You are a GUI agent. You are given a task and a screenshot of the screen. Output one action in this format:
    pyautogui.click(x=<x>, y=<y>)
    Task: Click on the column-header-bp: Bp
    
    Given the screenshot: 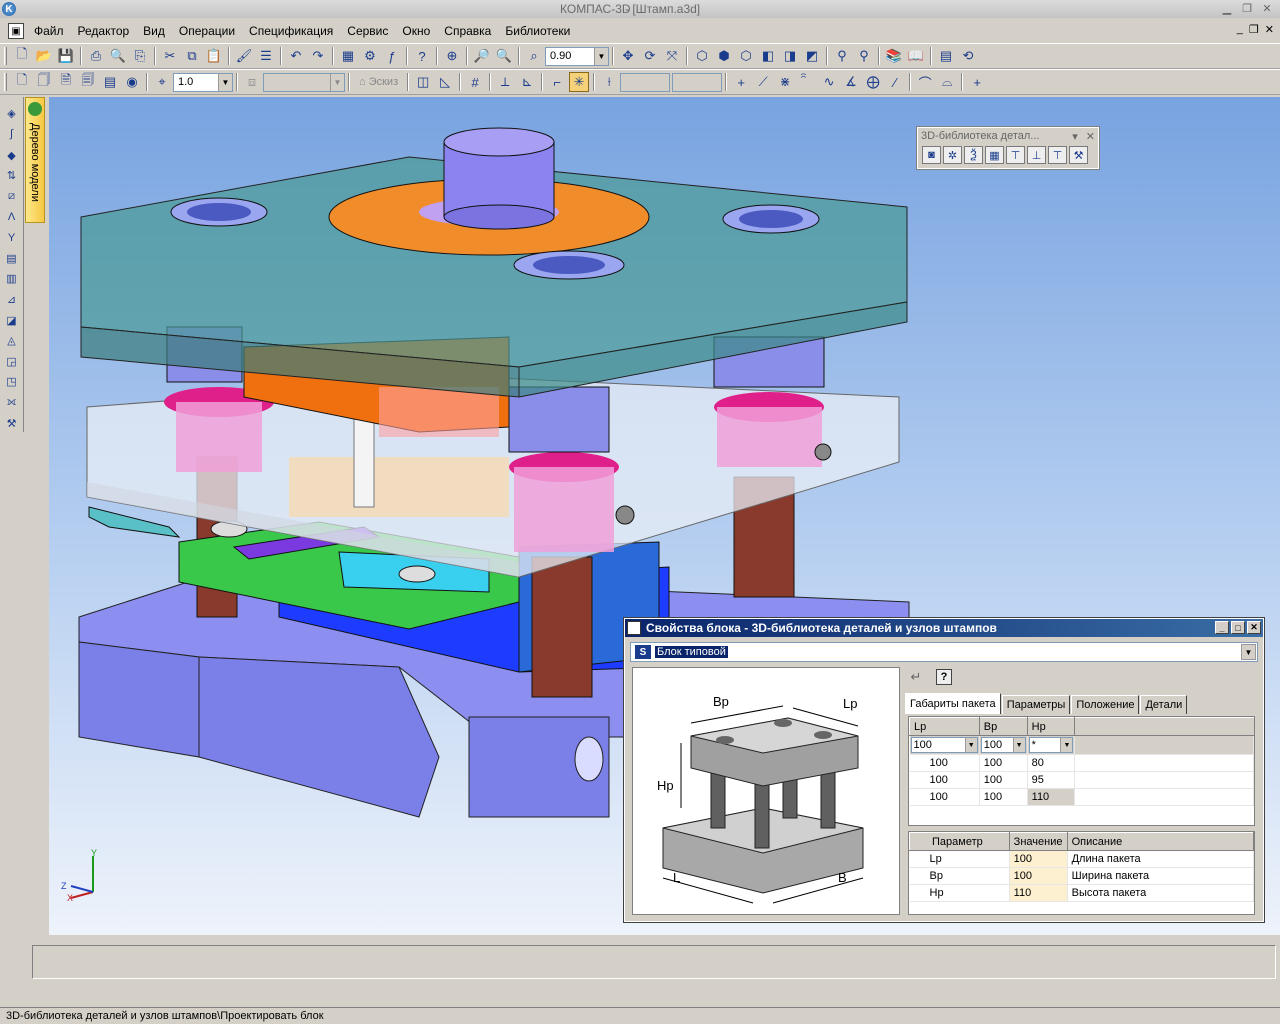 What is the action you would take?
    pyautogui.click(x=1003, y=726)
    